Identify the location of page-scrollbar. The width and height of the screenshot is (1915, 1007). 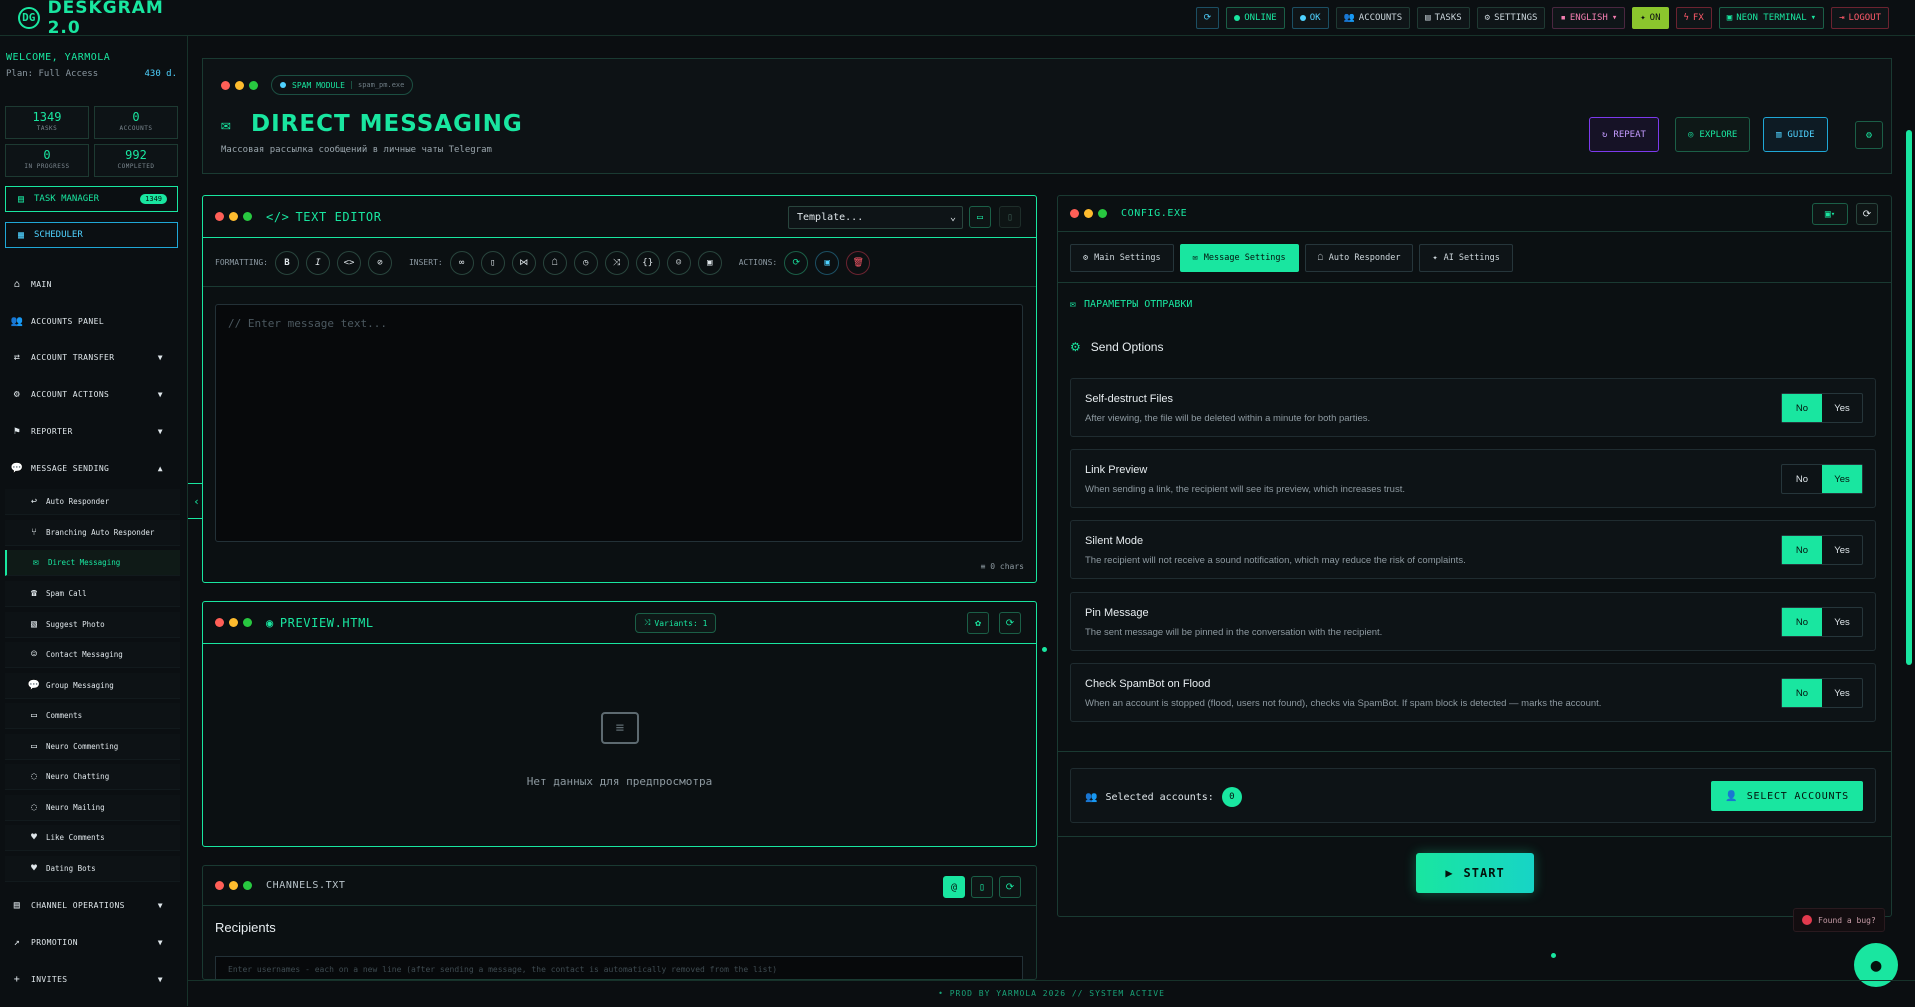
(1909, 397).